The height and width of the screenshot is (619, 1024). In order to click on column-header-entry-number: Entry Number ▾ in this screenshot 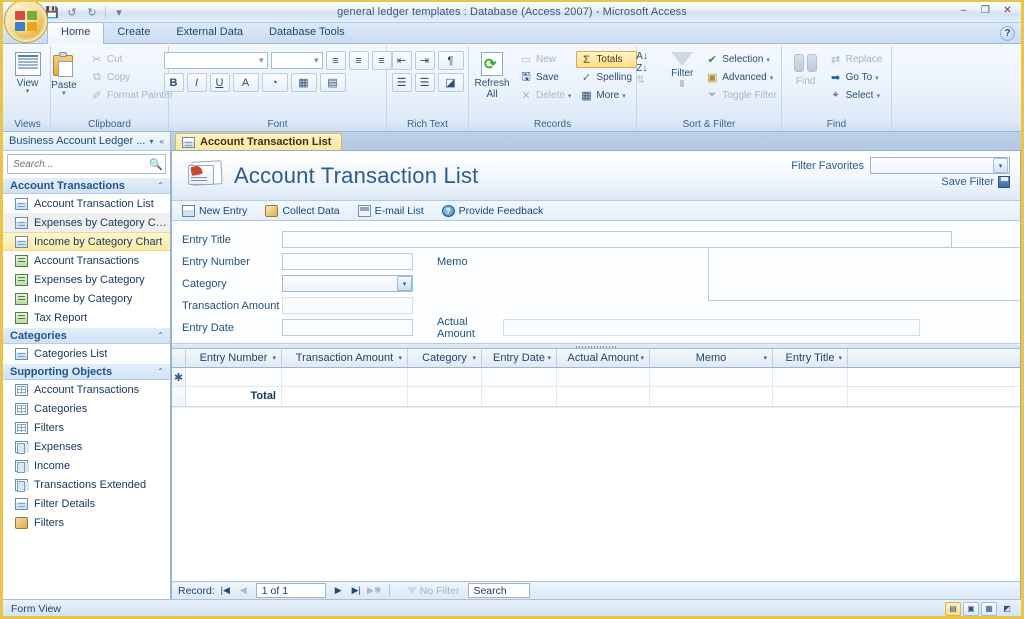, I will do `click(234, 358)`.